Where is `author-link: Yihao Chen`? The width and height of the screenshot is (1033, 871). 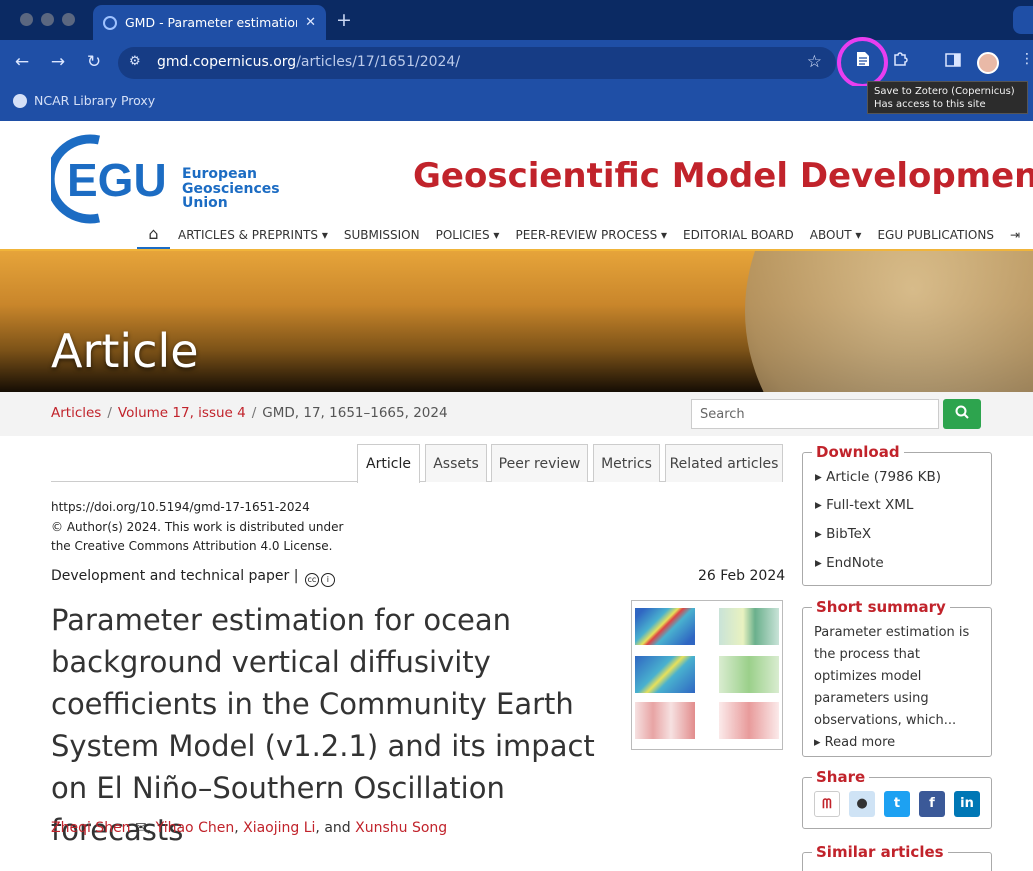
author-link: Yihao Chen is located at coordinates (195, 828).